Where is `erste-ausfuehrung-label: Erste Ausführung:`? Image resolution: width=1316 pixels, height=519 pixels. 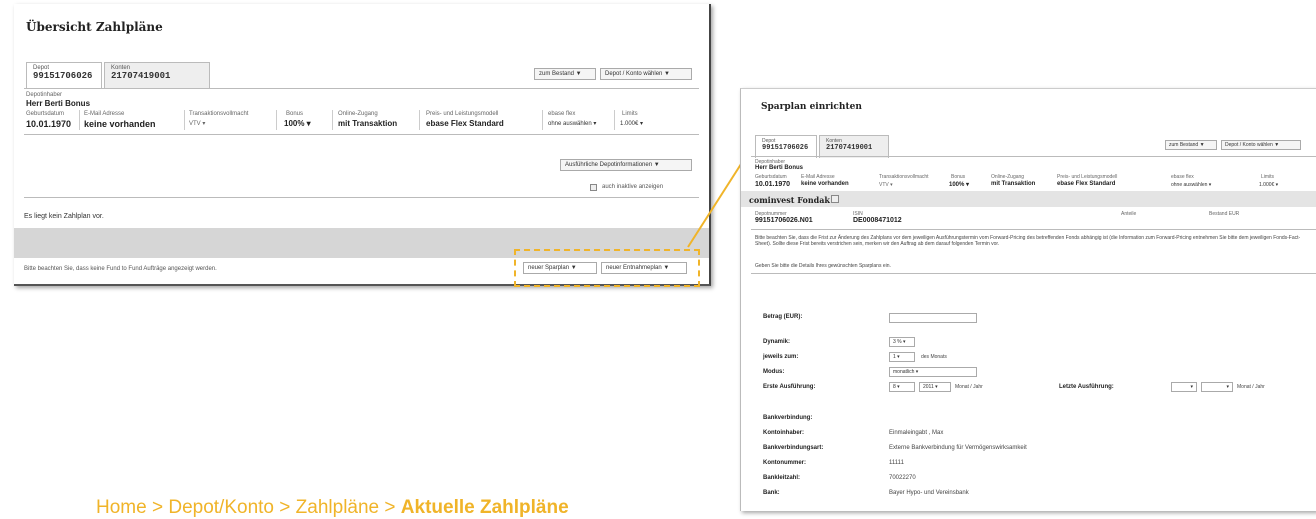 erste-ausfuehrung-label: Erste Ausführung: is located at coordinates (789, 387).